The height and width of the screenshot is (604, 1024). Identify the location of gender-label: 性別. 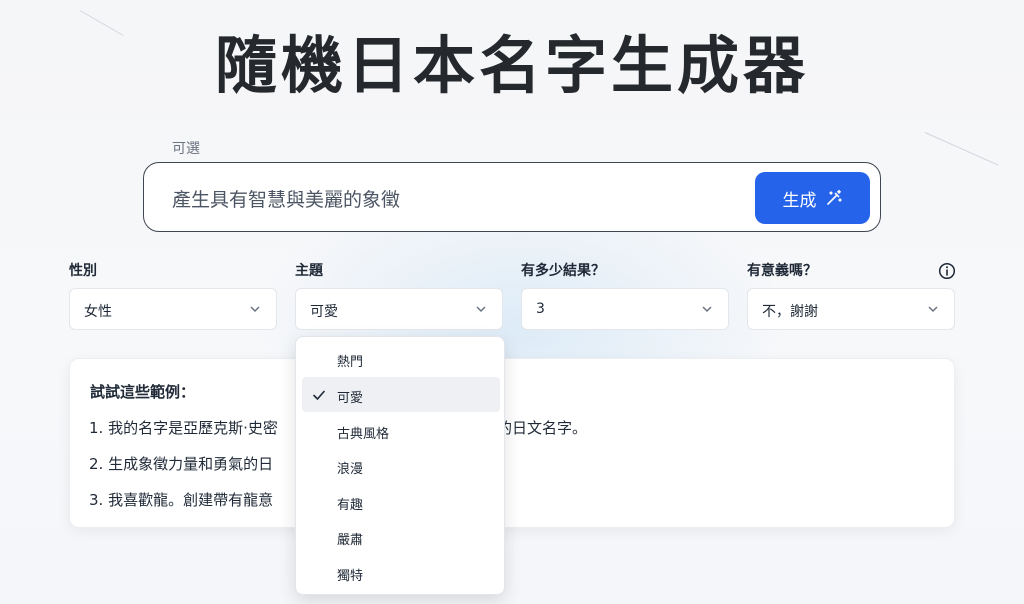
(83, 271).